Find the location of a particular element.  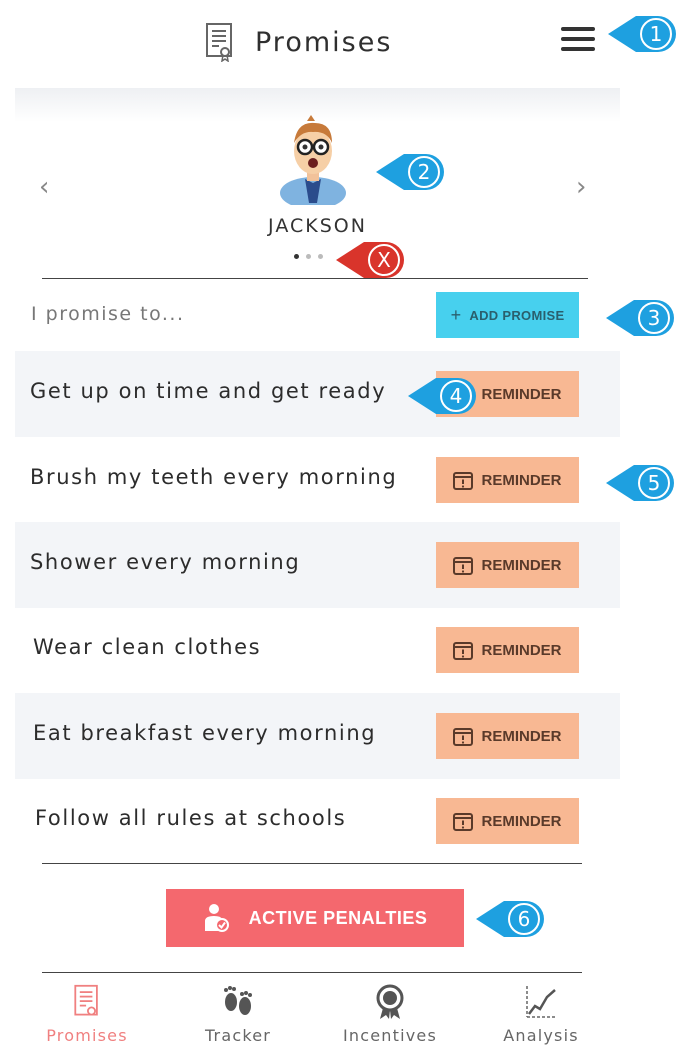

title-wrap: Promises is located at coordinates (298, 42).